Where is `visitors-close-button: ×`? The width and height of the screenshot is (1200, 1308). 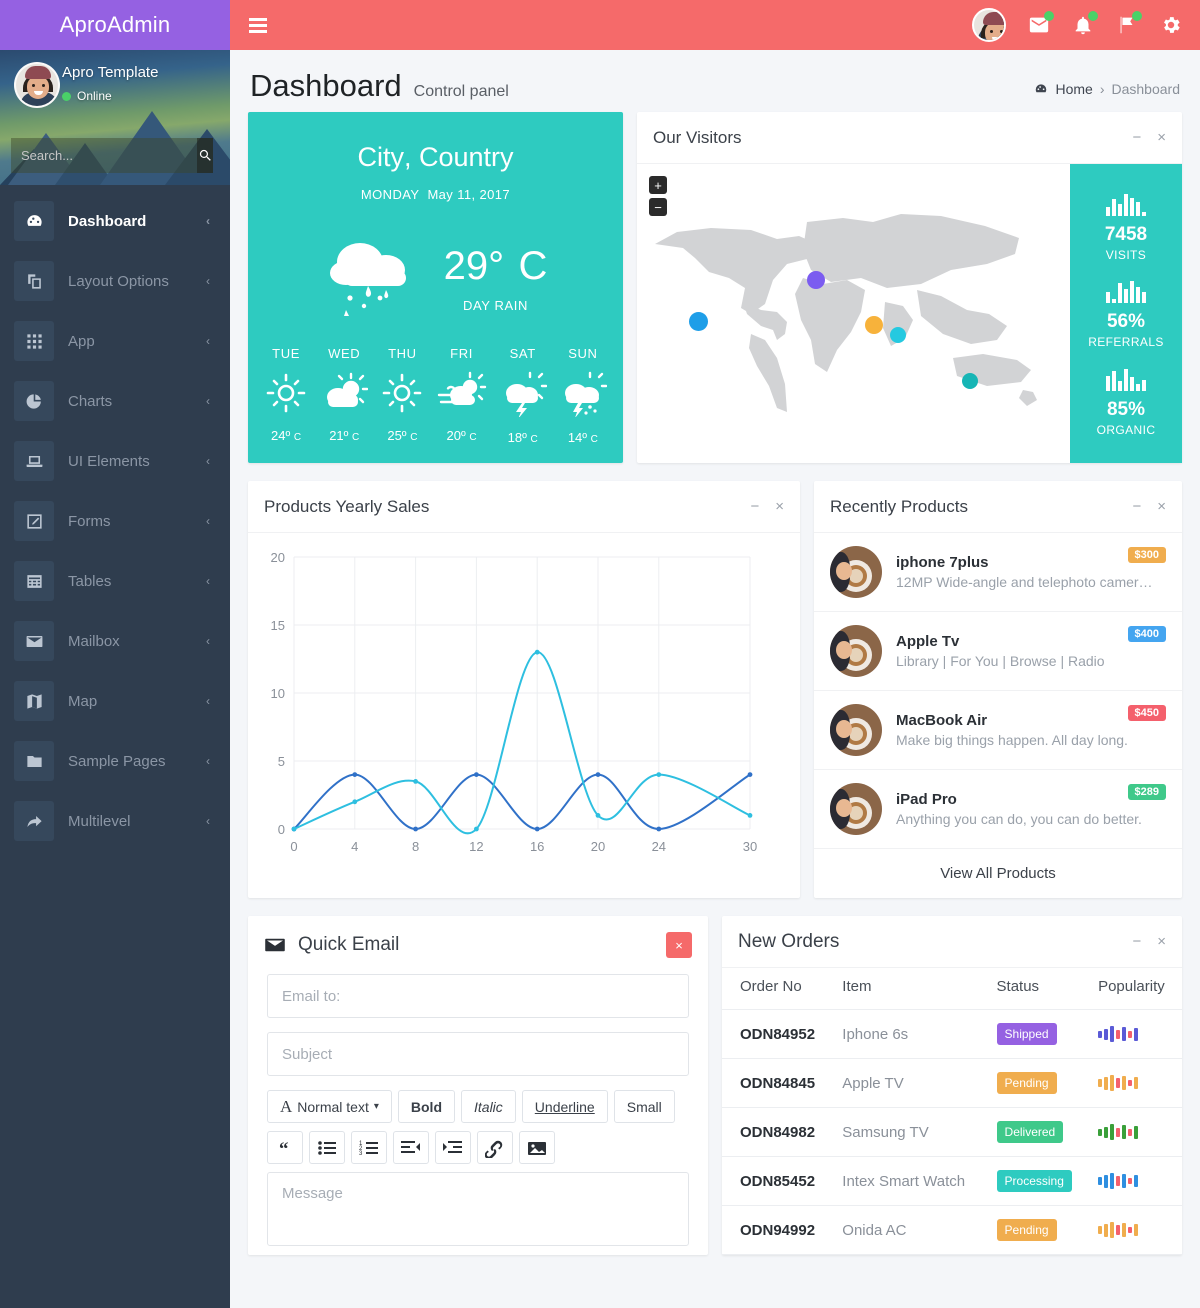 visitors-close-button: × is located at coordinates (1161, 137).